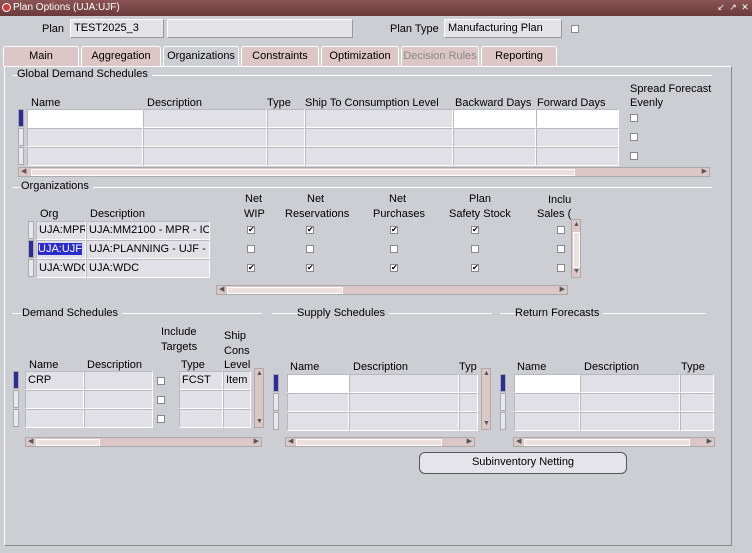  I want to click on plan-description-field, so click(260, 28).